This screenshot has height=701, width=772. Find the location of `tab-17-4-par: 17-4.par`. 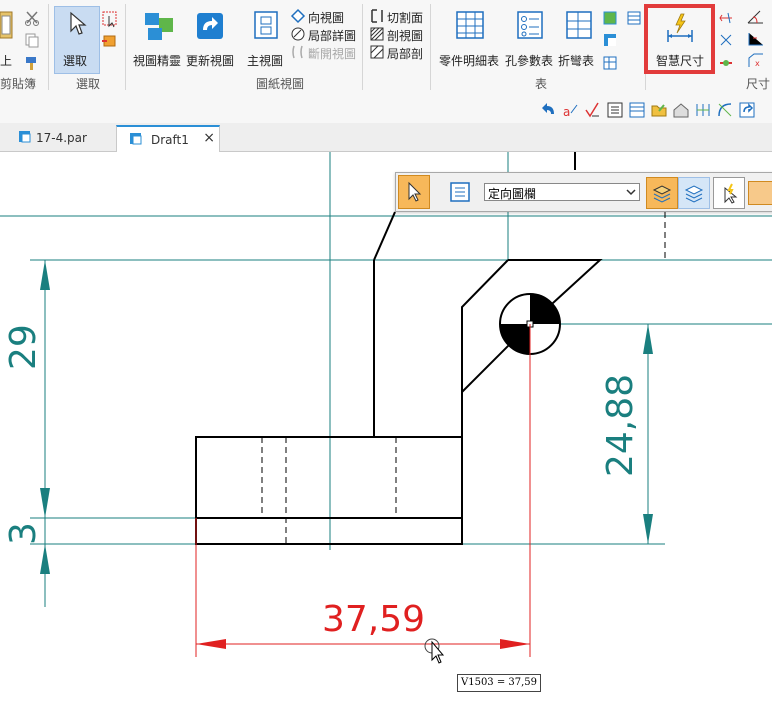

tab-17-4-par: 17-4.par is located at coordinates (61, 137).